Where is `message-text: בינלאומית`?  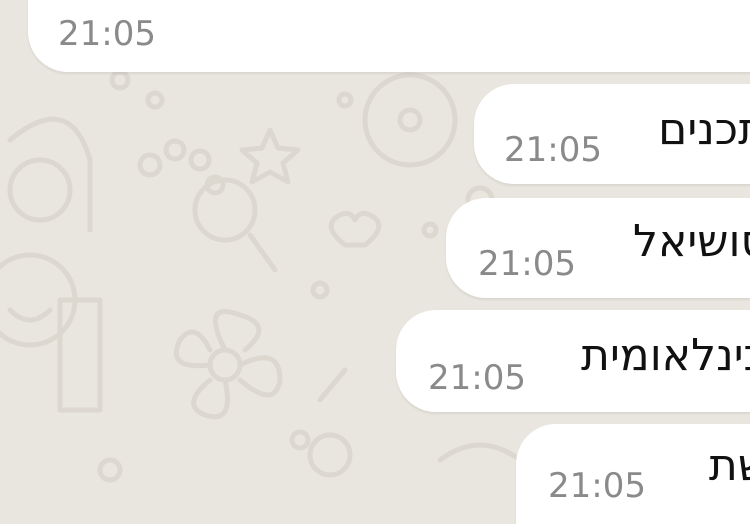 message-text: בינלאומית is located at coordinates (665, 355).